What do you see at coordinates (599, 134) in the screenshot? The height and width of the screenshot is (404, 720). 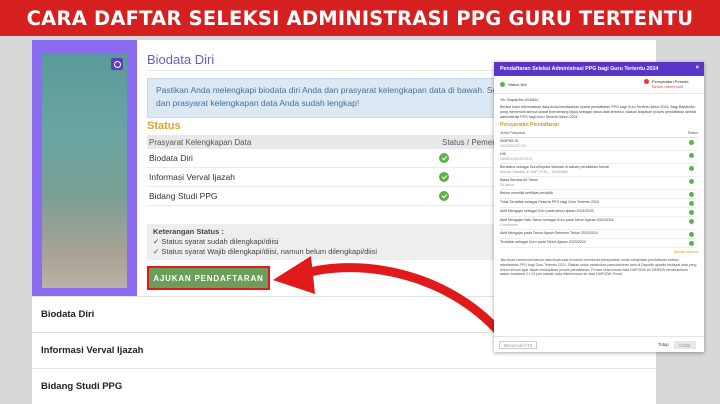 I see `requirements-header: Jenis Prasyarat Status` at bounding box center [599, 134].